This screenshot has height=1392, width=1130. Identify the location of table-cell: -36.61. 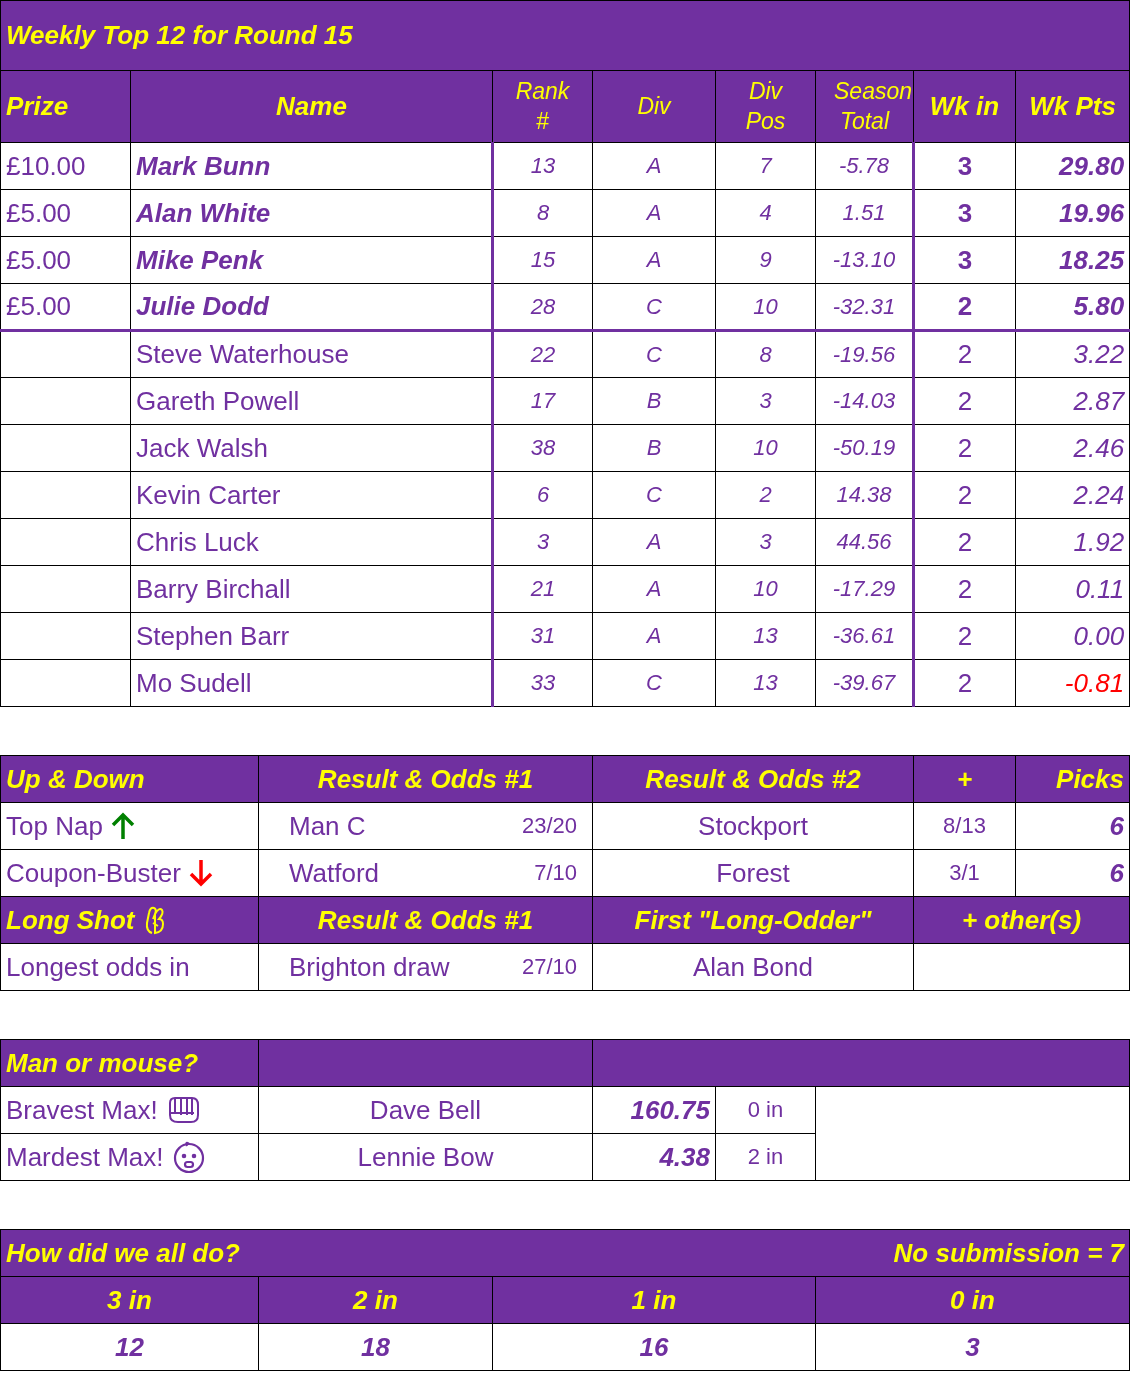
(864, 636).